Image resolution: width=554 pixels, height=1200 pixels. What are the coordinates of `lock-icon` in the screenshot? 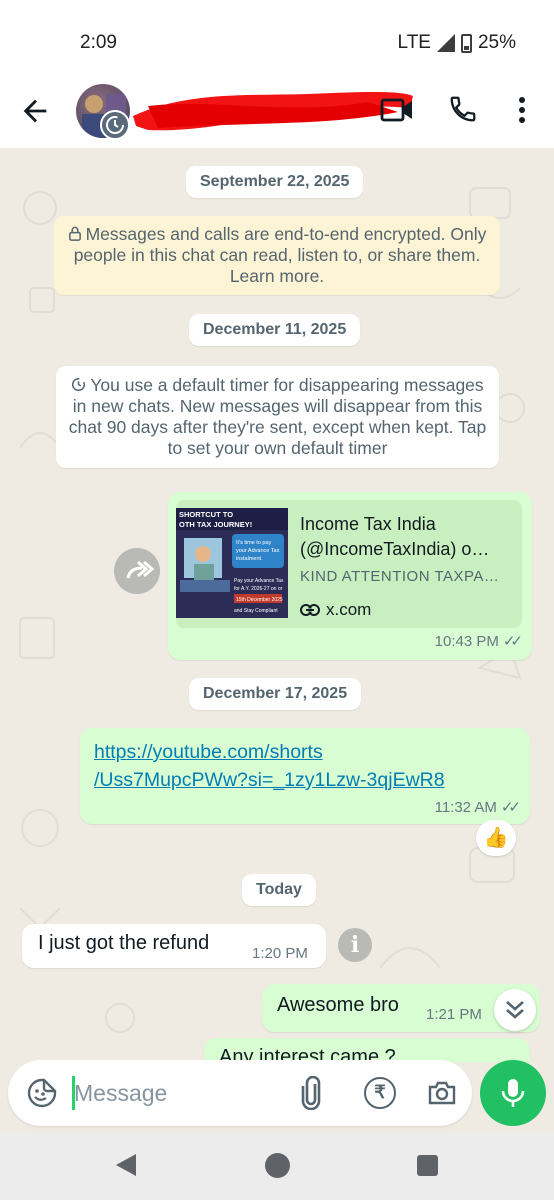 It's located at (74, 233).